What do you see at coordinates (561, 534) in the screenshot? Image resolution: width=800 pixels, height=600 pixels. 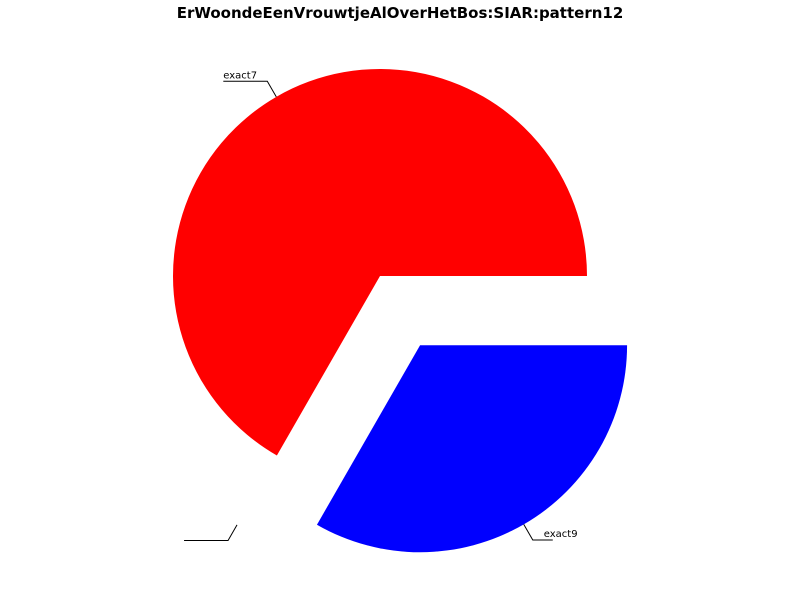 I see `slice-exact9-label: exact9` at bounding box center [561, 534].